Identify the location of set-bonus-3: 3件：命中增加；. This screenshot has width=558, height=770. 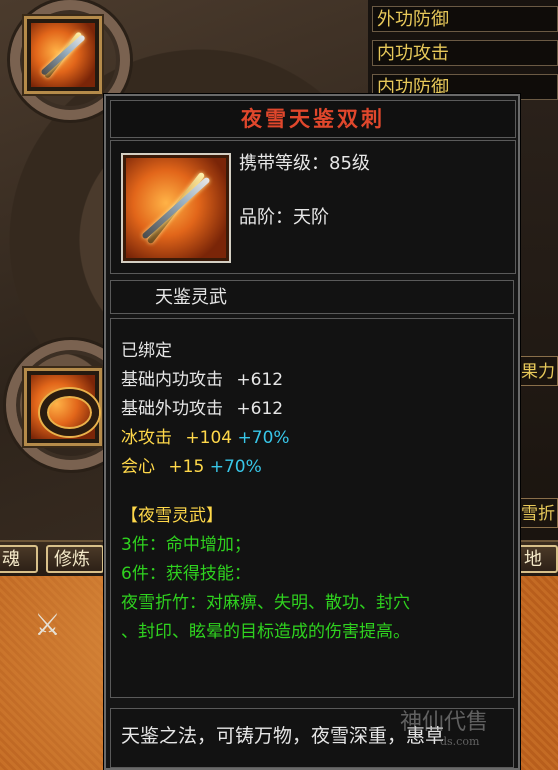
(186, 545).